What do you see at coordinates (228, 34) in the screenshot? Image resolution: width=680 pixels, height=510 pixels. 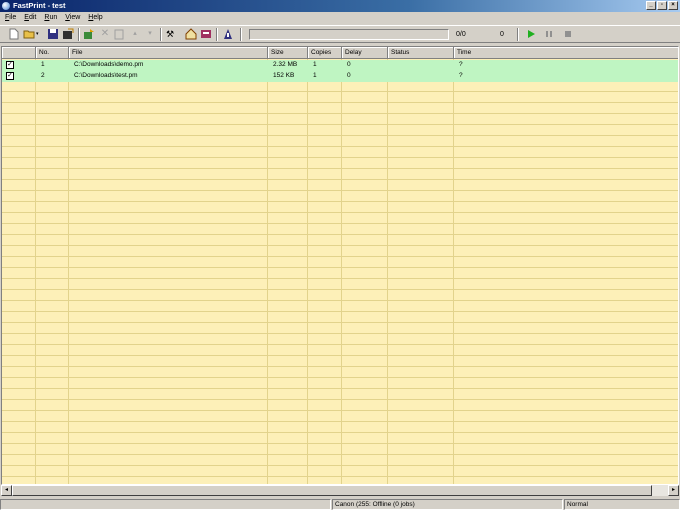 I see `printer-status-icon` at bounding box center [228, 34].